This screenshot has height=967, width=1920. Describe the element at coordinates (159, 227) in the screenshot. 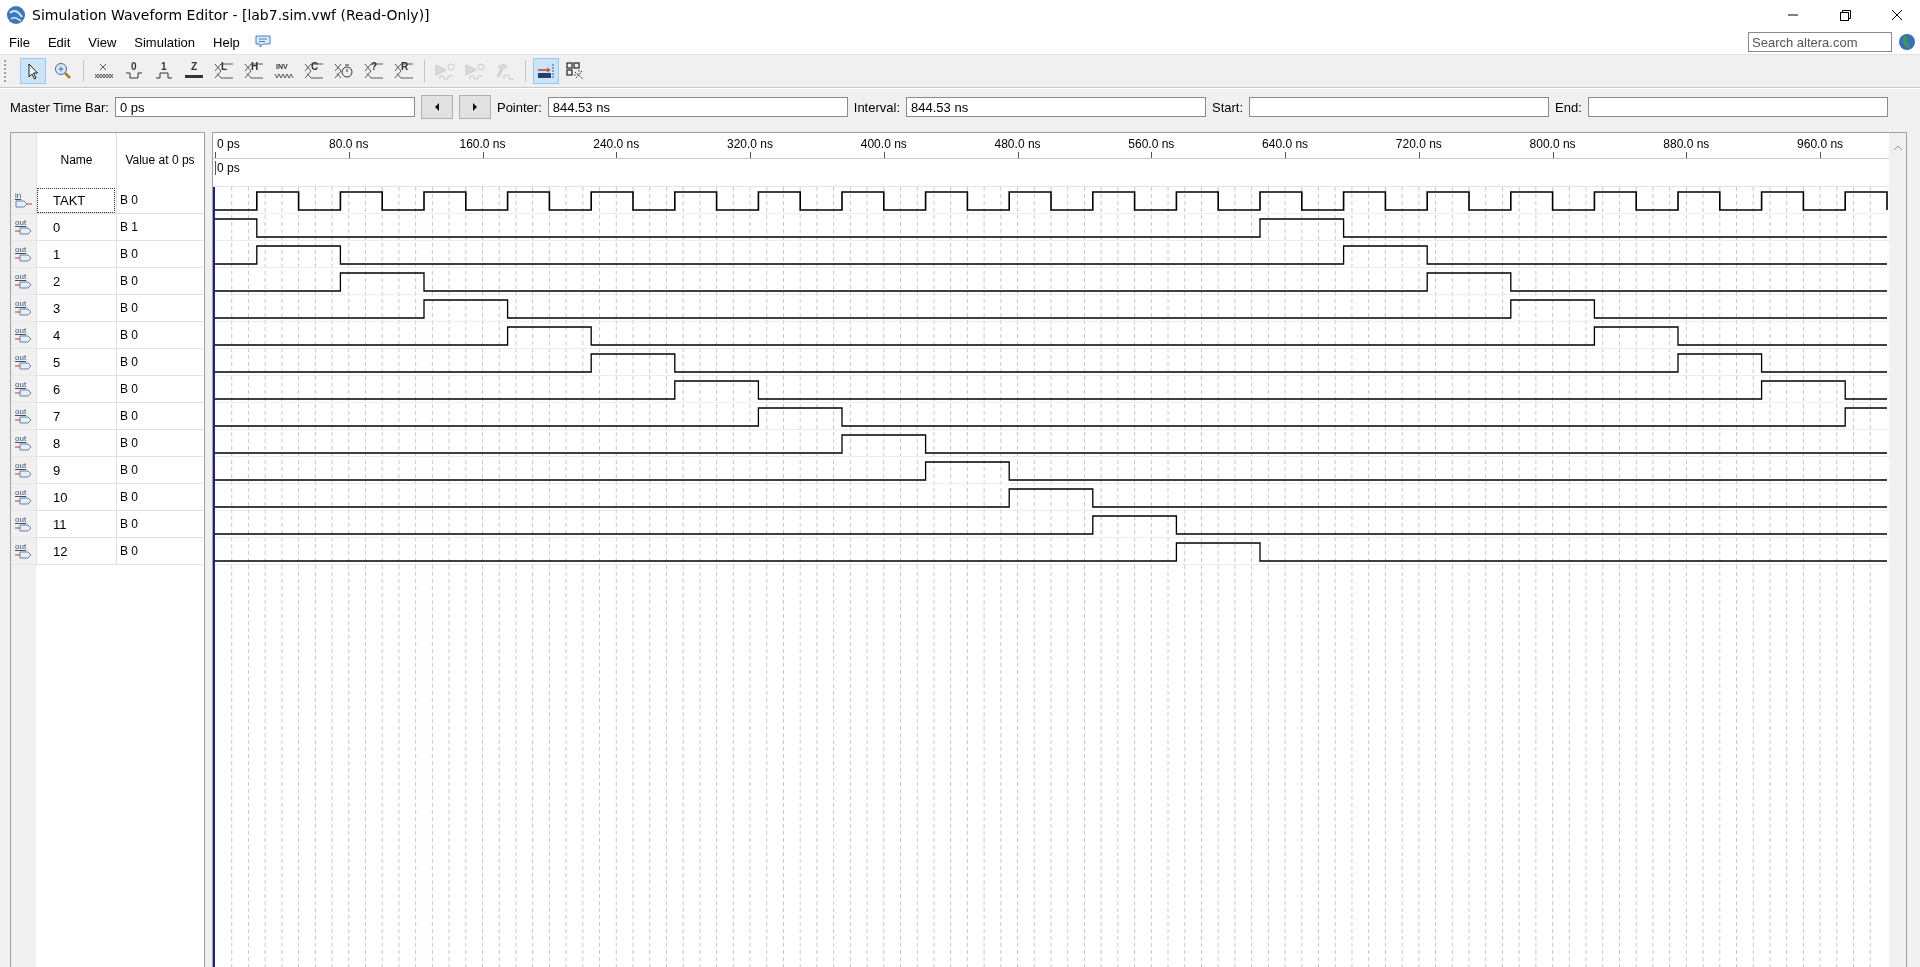

I see `signal-value: B 1` at that location.